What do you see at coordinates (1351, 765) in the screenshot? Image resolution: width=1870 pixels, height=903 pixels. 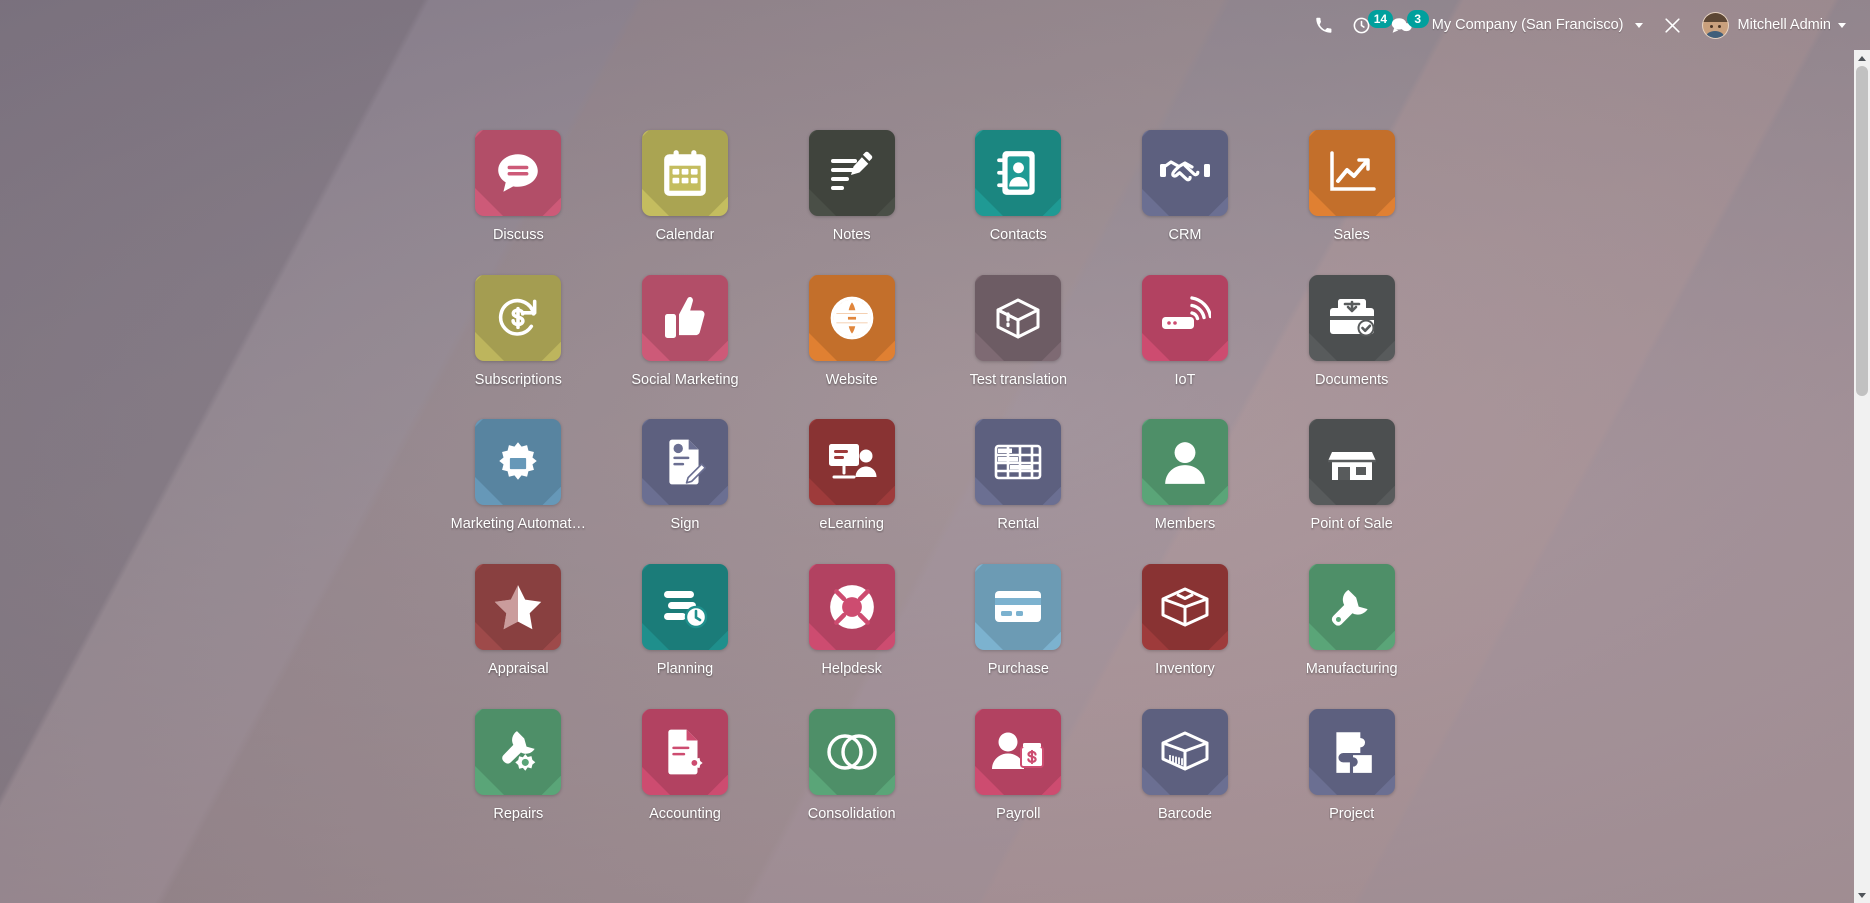 I see `app-tile-project: Project` at bounding box center [1351, 765].